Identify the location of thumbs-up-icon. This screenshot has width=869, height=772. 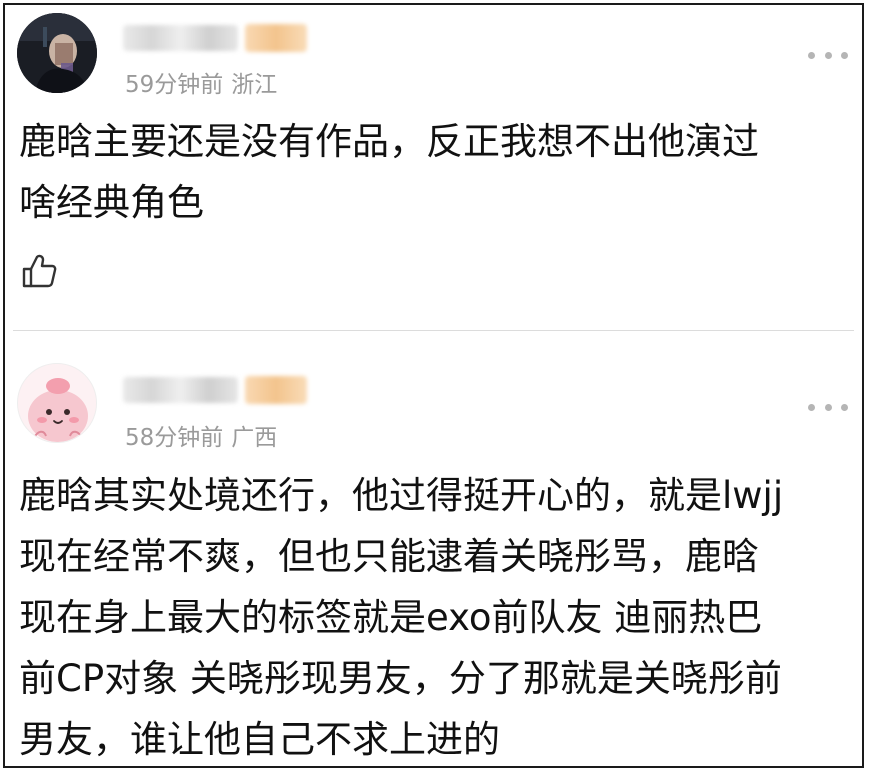
(39, 271).